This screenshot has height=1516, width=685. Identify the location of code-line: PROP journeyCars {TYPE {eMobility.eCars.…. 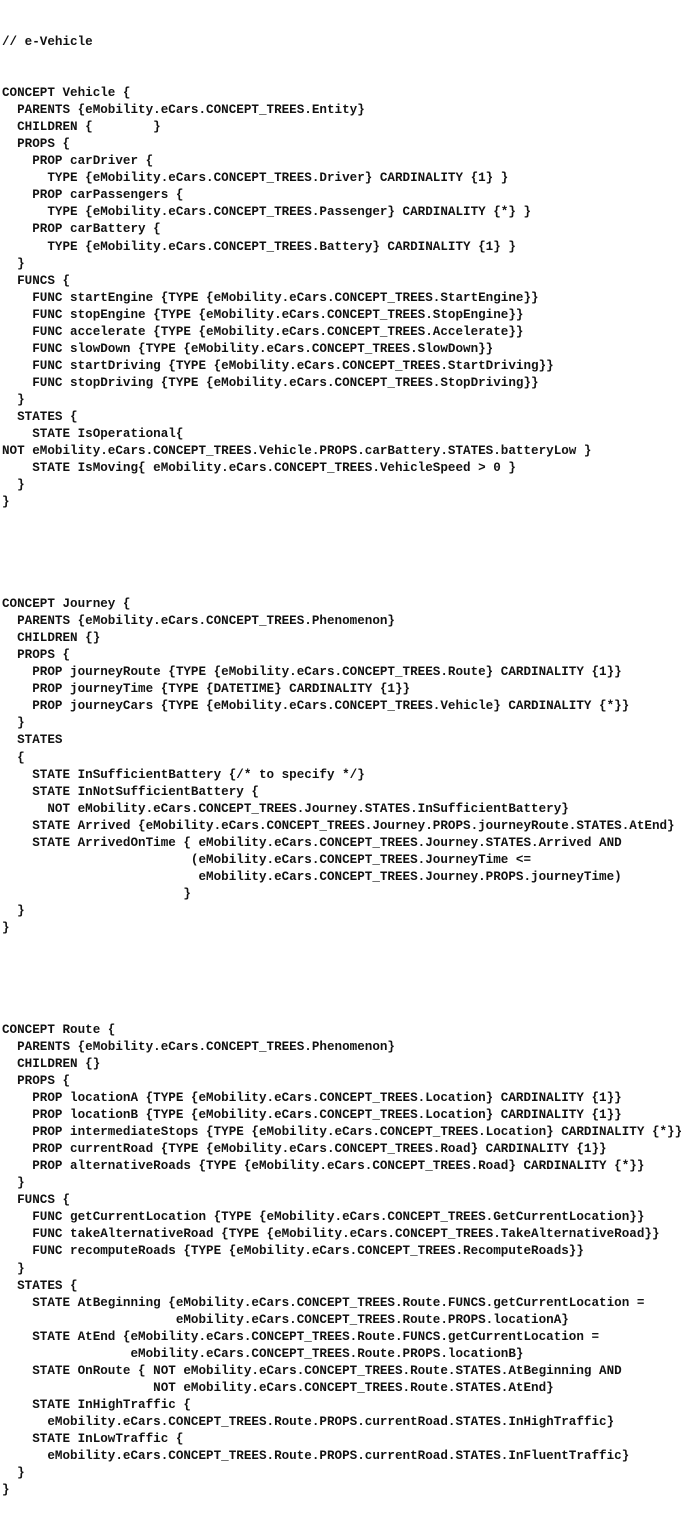
(316, 706).